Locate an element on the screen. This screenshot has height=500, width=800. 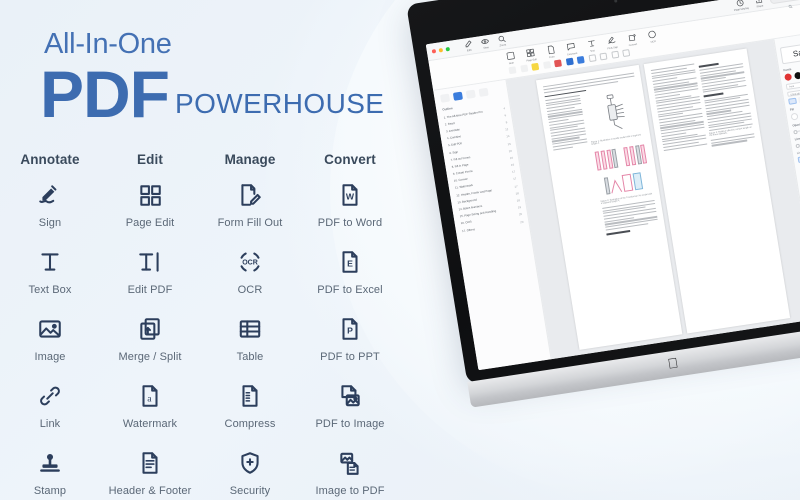
column-heading-manage: Manage is located at coordinates (250, 159).